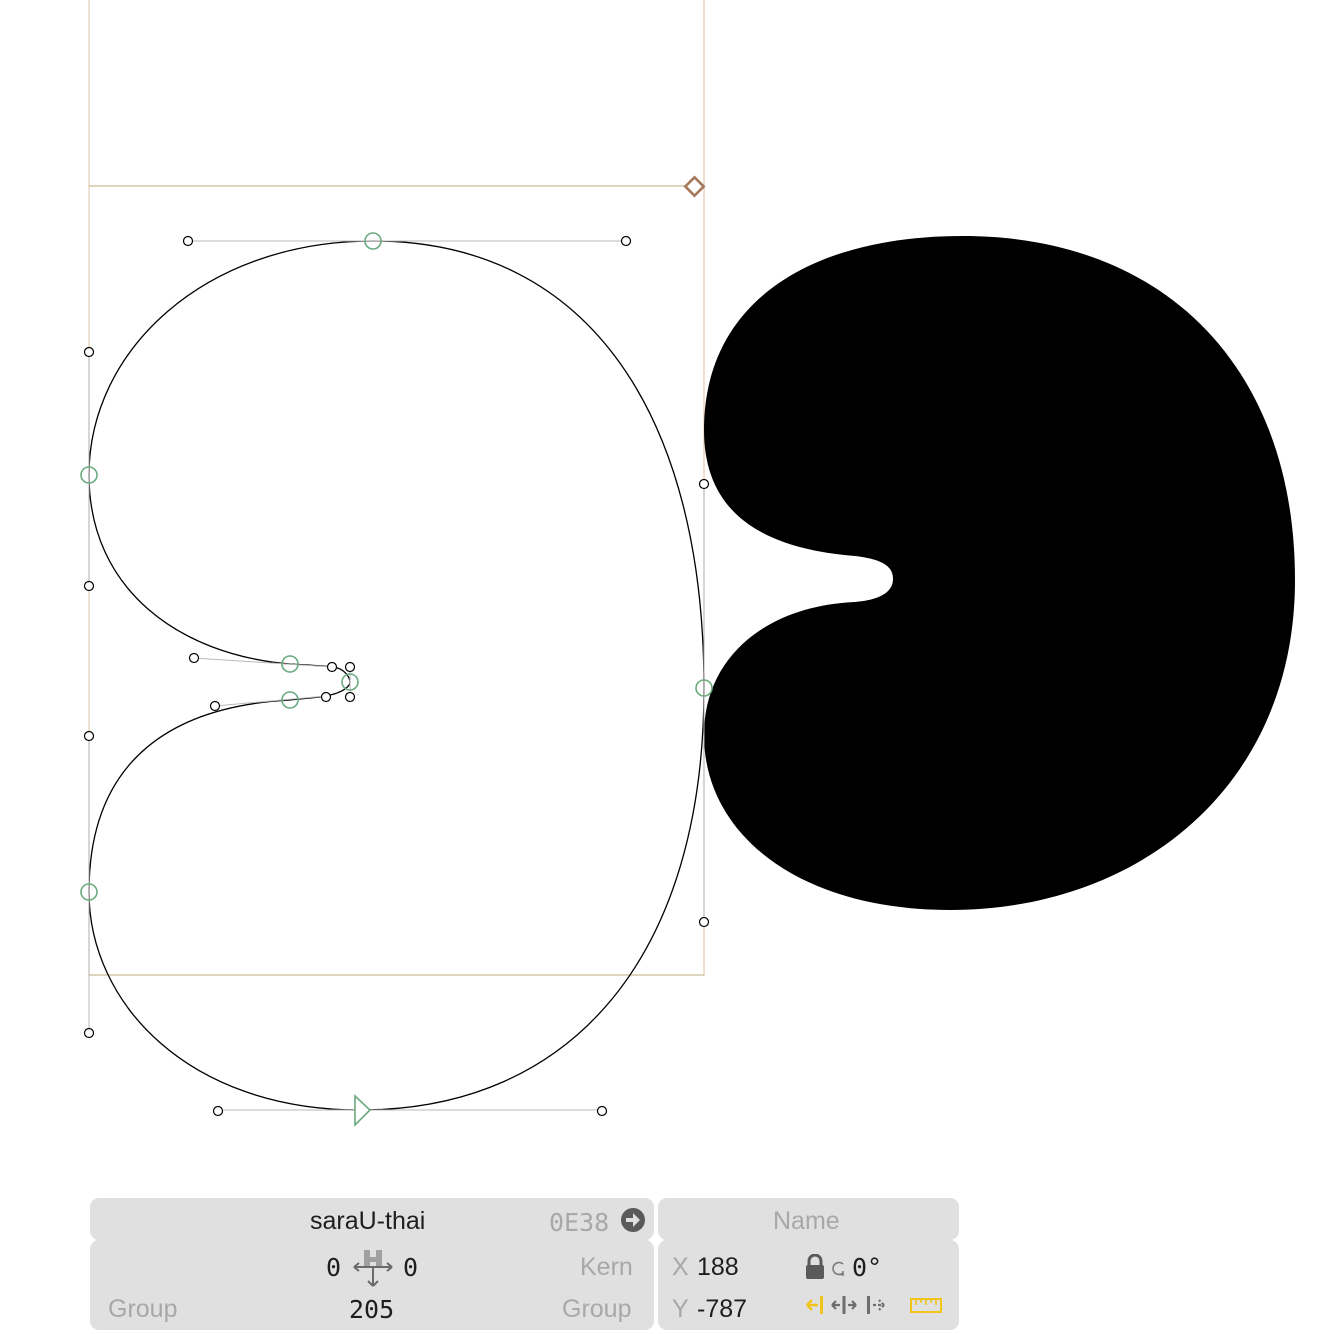 Image resolution: width=1326 pixels, height=1334 pixels. Describe the element at coordinates (633, 1220) in the screenshot. I see `circle-arrow-right-icon` at that location.